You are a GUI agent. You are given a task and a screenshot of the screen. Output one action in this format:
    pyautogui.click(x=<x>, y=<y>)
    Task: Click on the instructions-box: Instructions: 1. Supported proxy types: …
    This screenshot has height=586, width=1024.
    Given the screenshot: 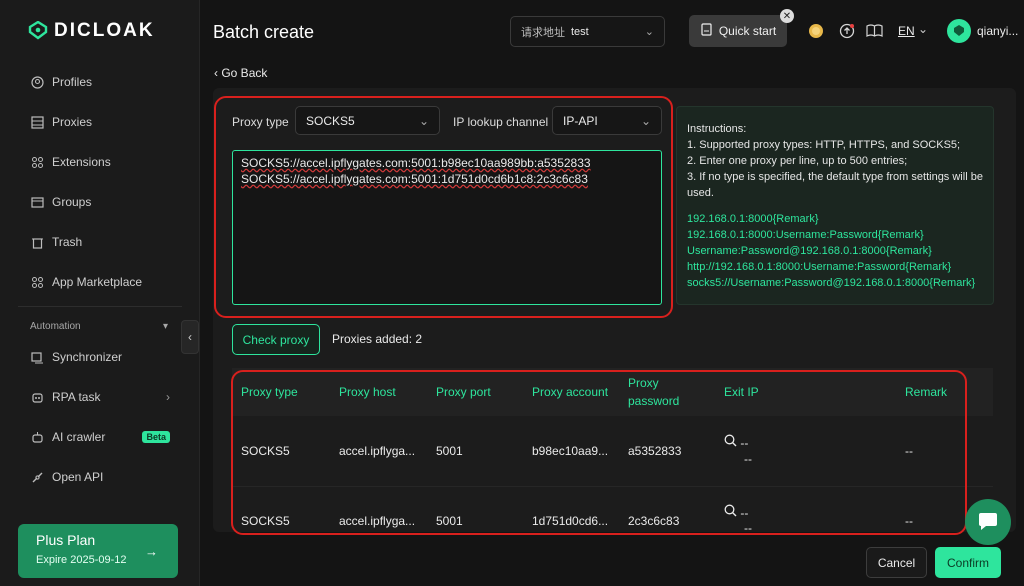 What is the action you would take?
    pyautogui.click(x=835, y=205)
    